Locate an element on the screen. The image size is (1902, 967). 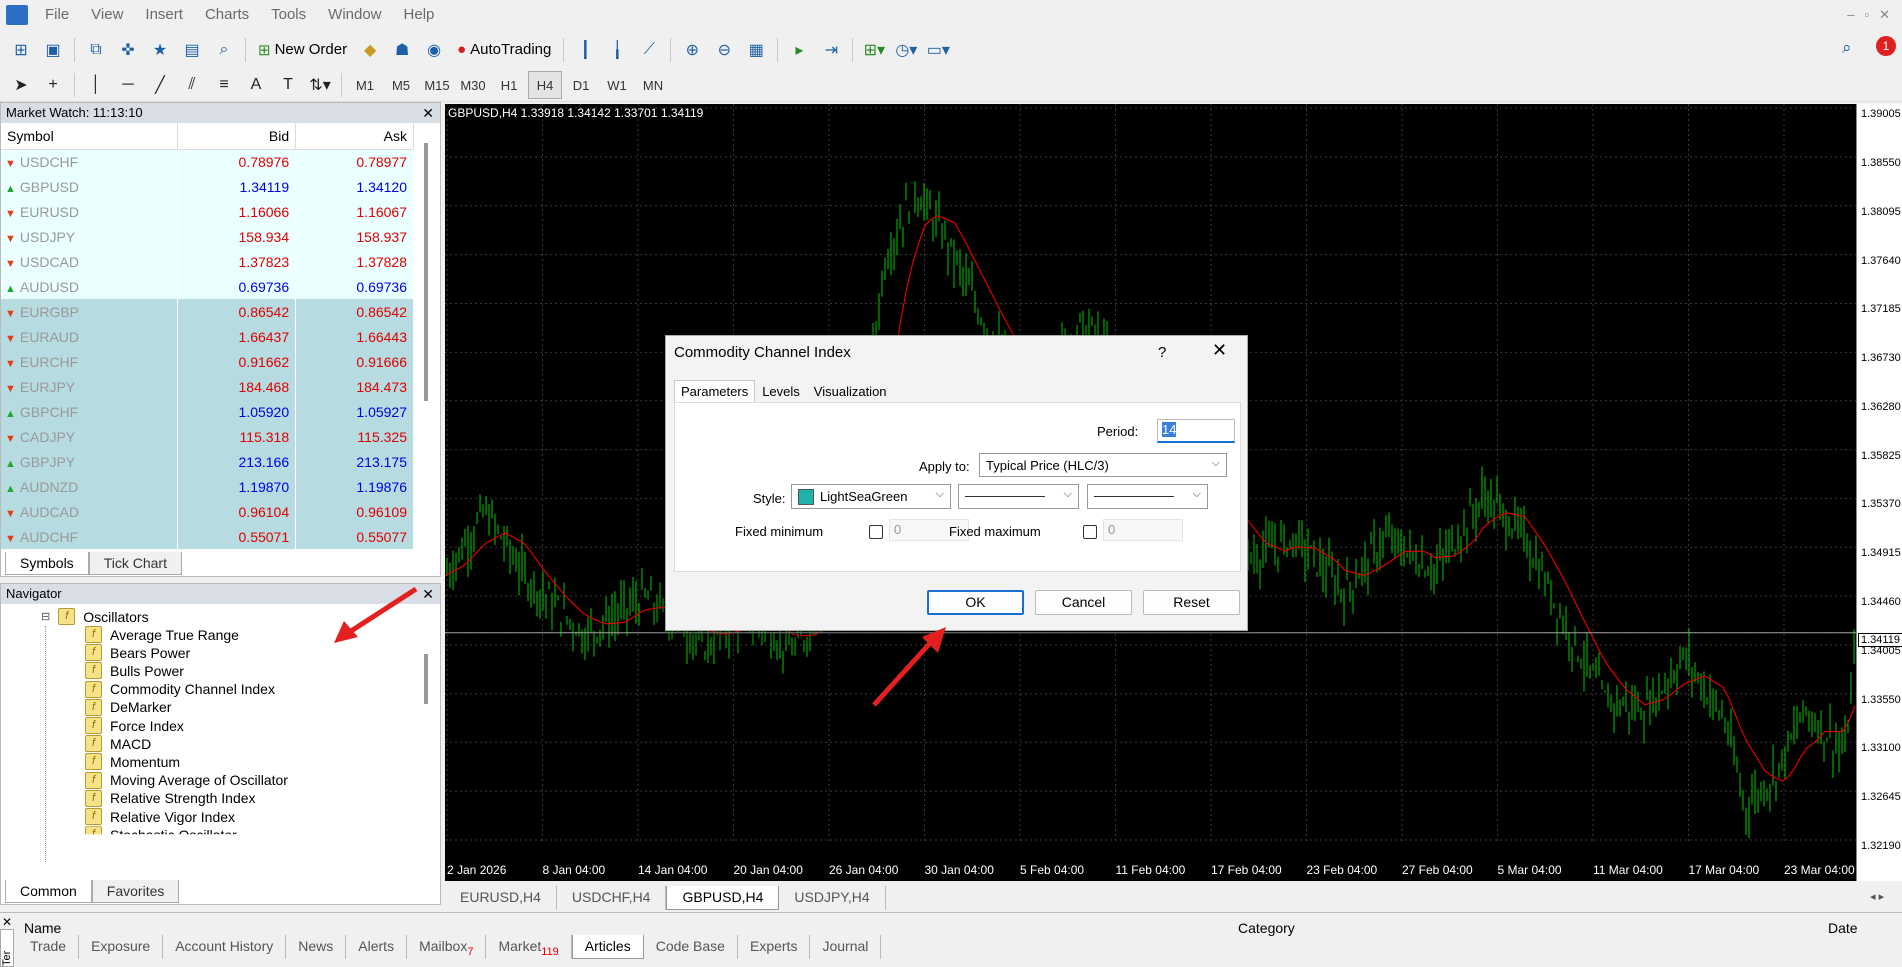
style-color-select: LightSeaGreen ⌵ is located at coordinates (871, 496).